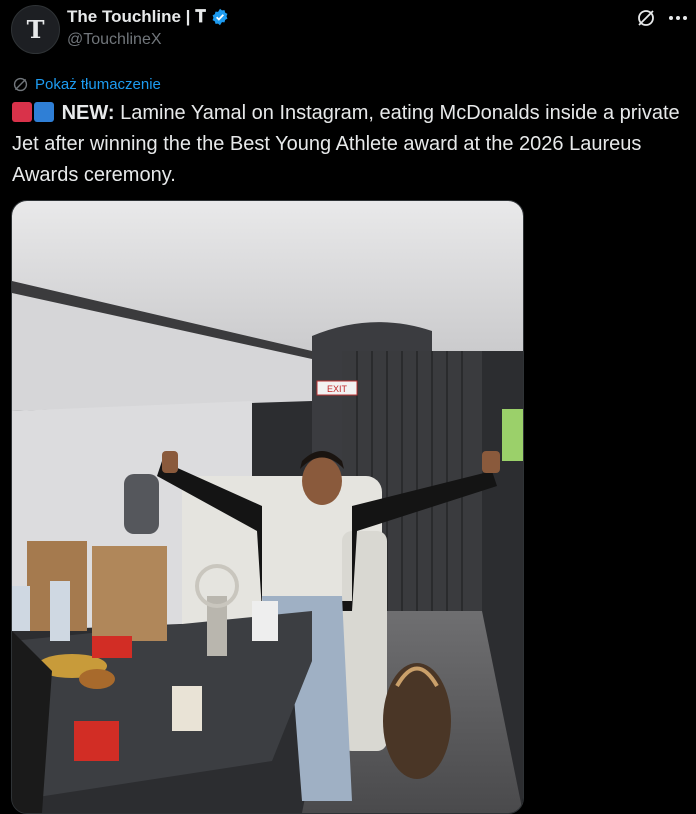  I want to click on author-name-row: The Touchline | 𝐓, so click(148, 17).